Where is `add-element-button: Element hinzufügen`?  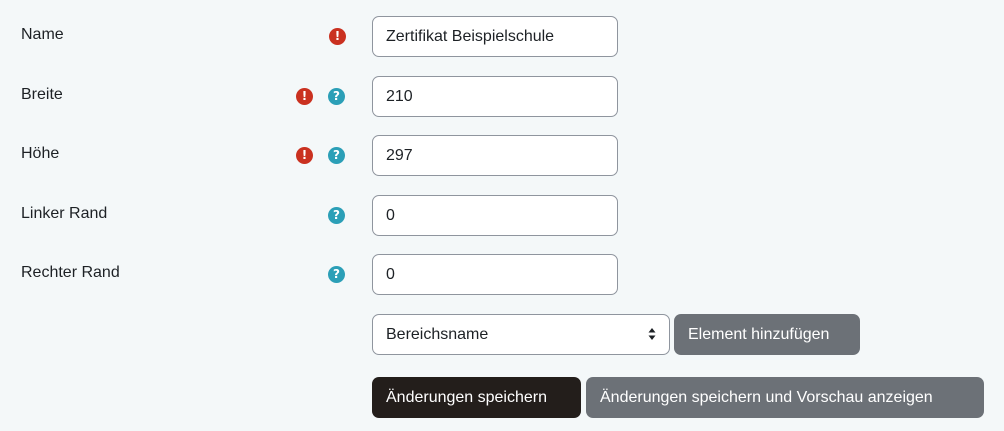
add-element-button: Element hinzufügen is located at coordinates (767, 334).